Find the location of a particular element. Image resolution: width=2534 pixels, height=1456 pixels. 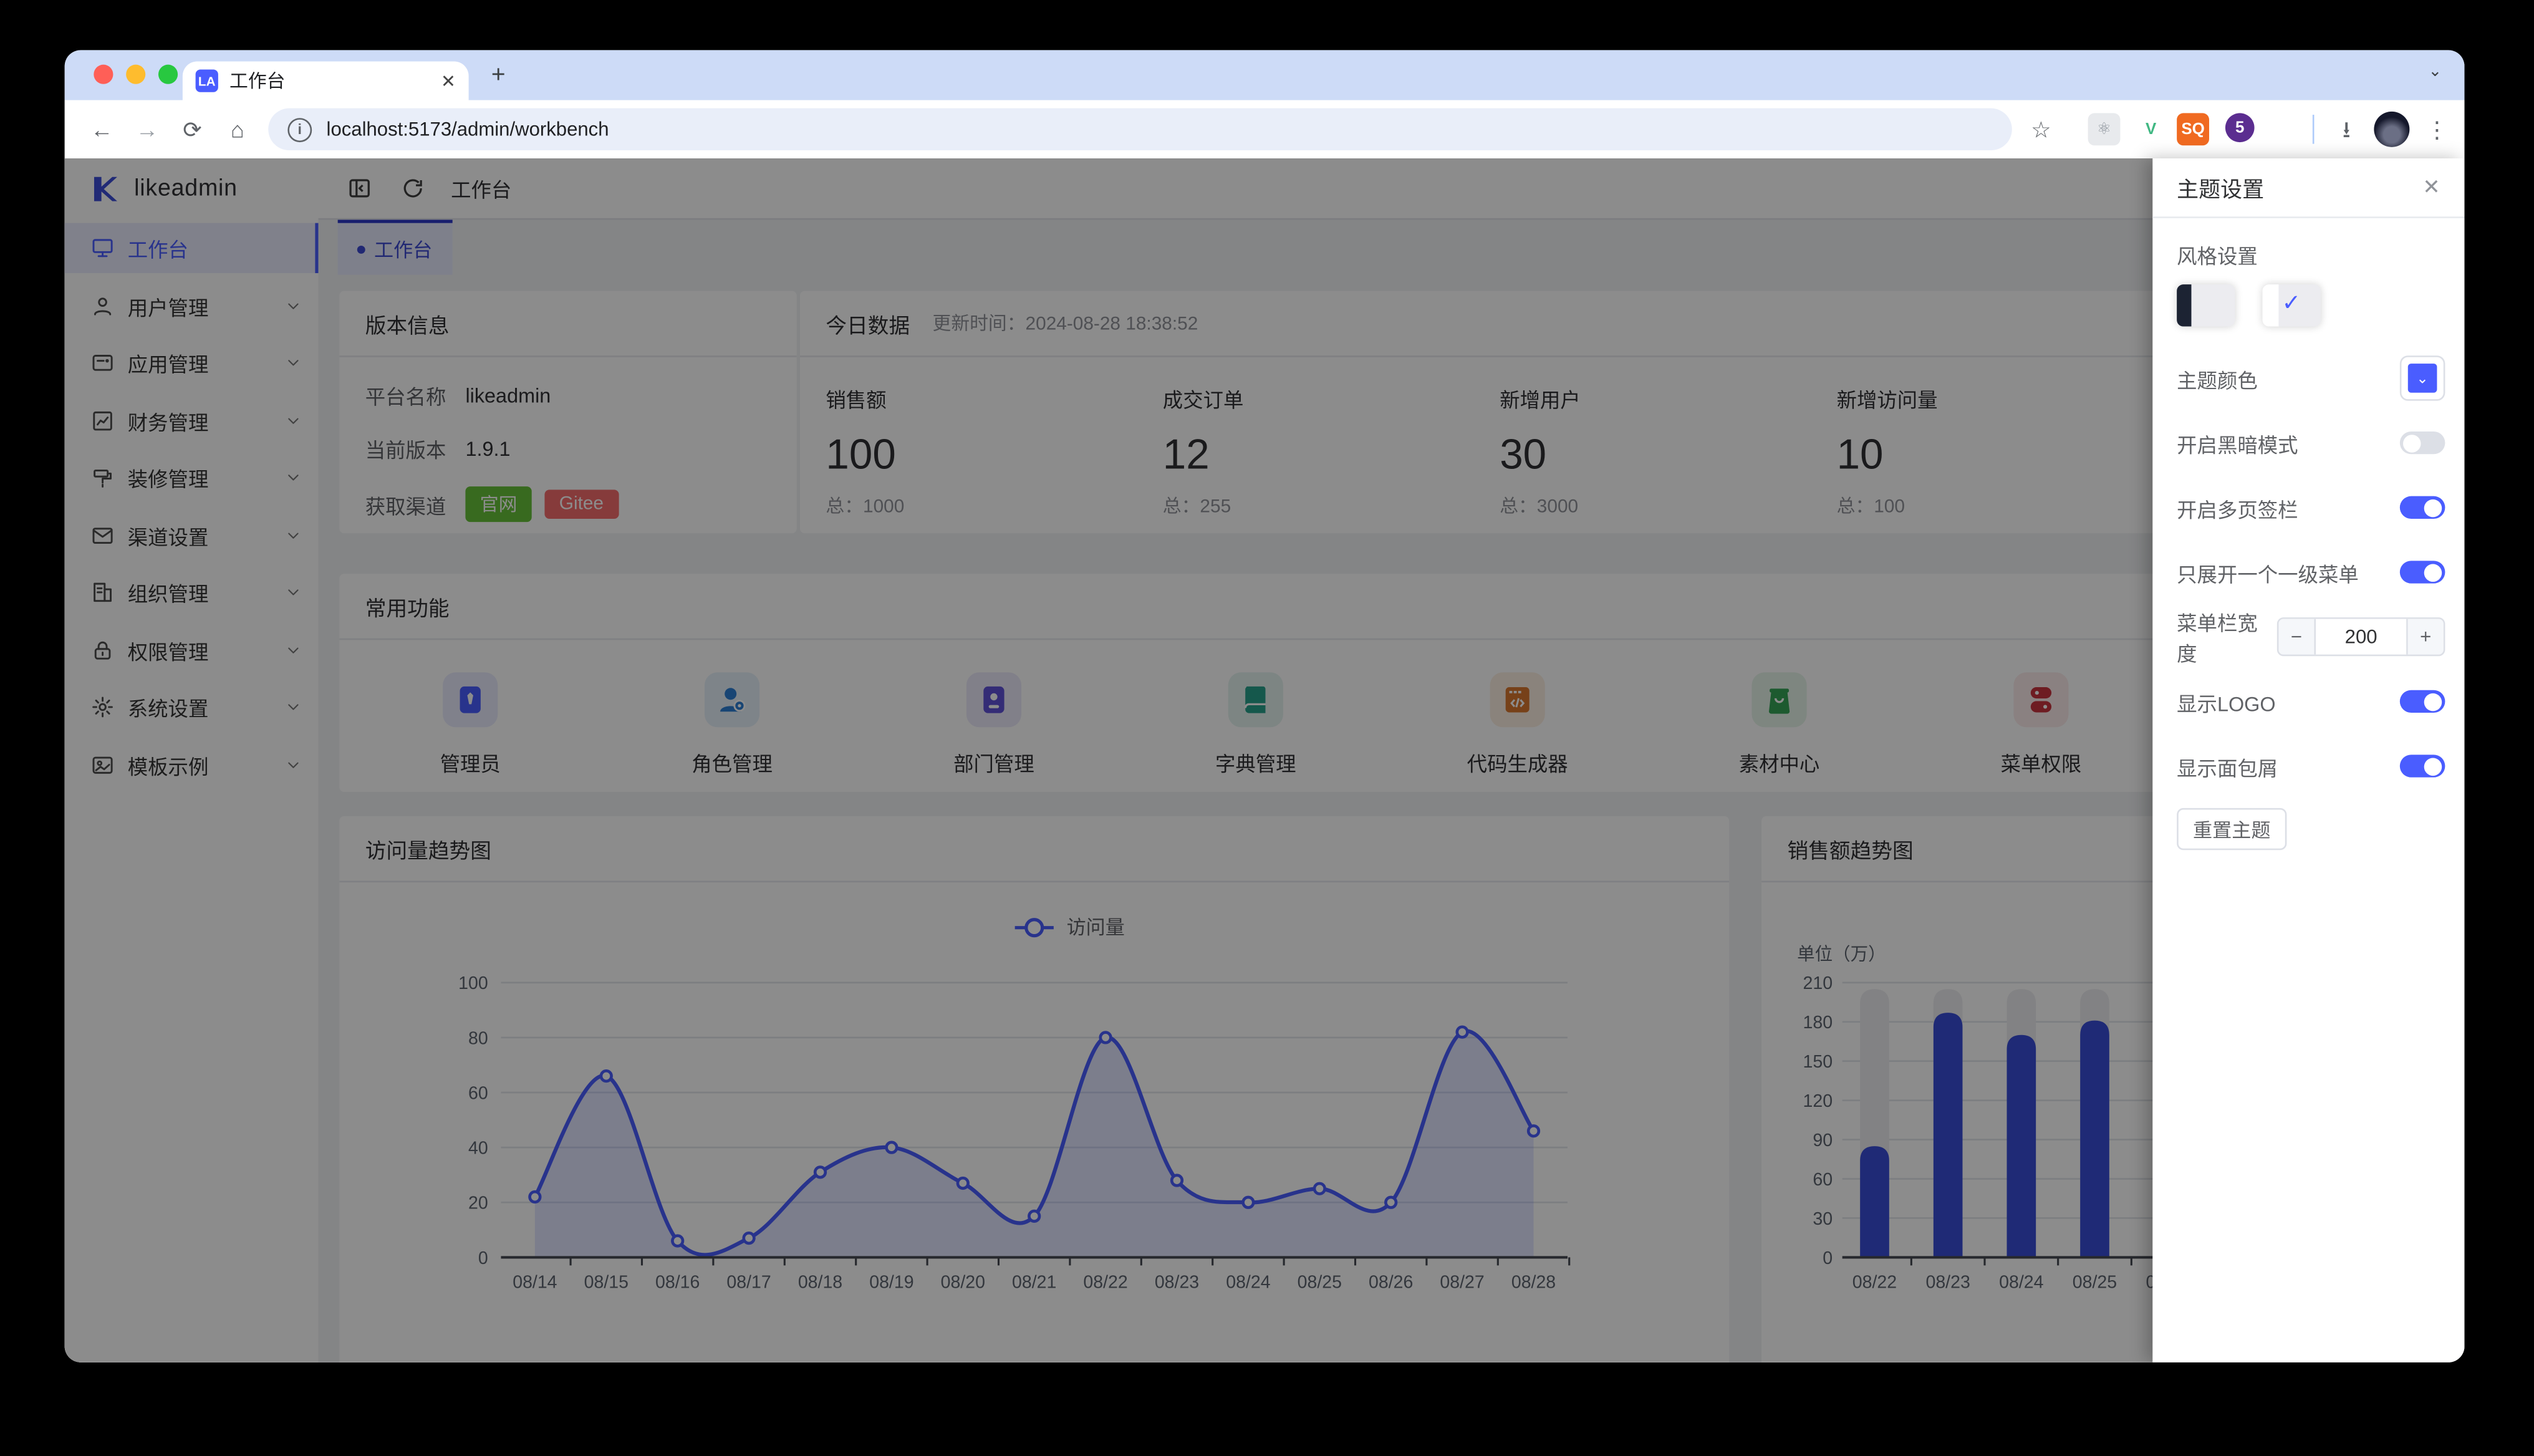

address-bar: i localhost:5173/admin/workbench is located at coordinates (1140, 130).